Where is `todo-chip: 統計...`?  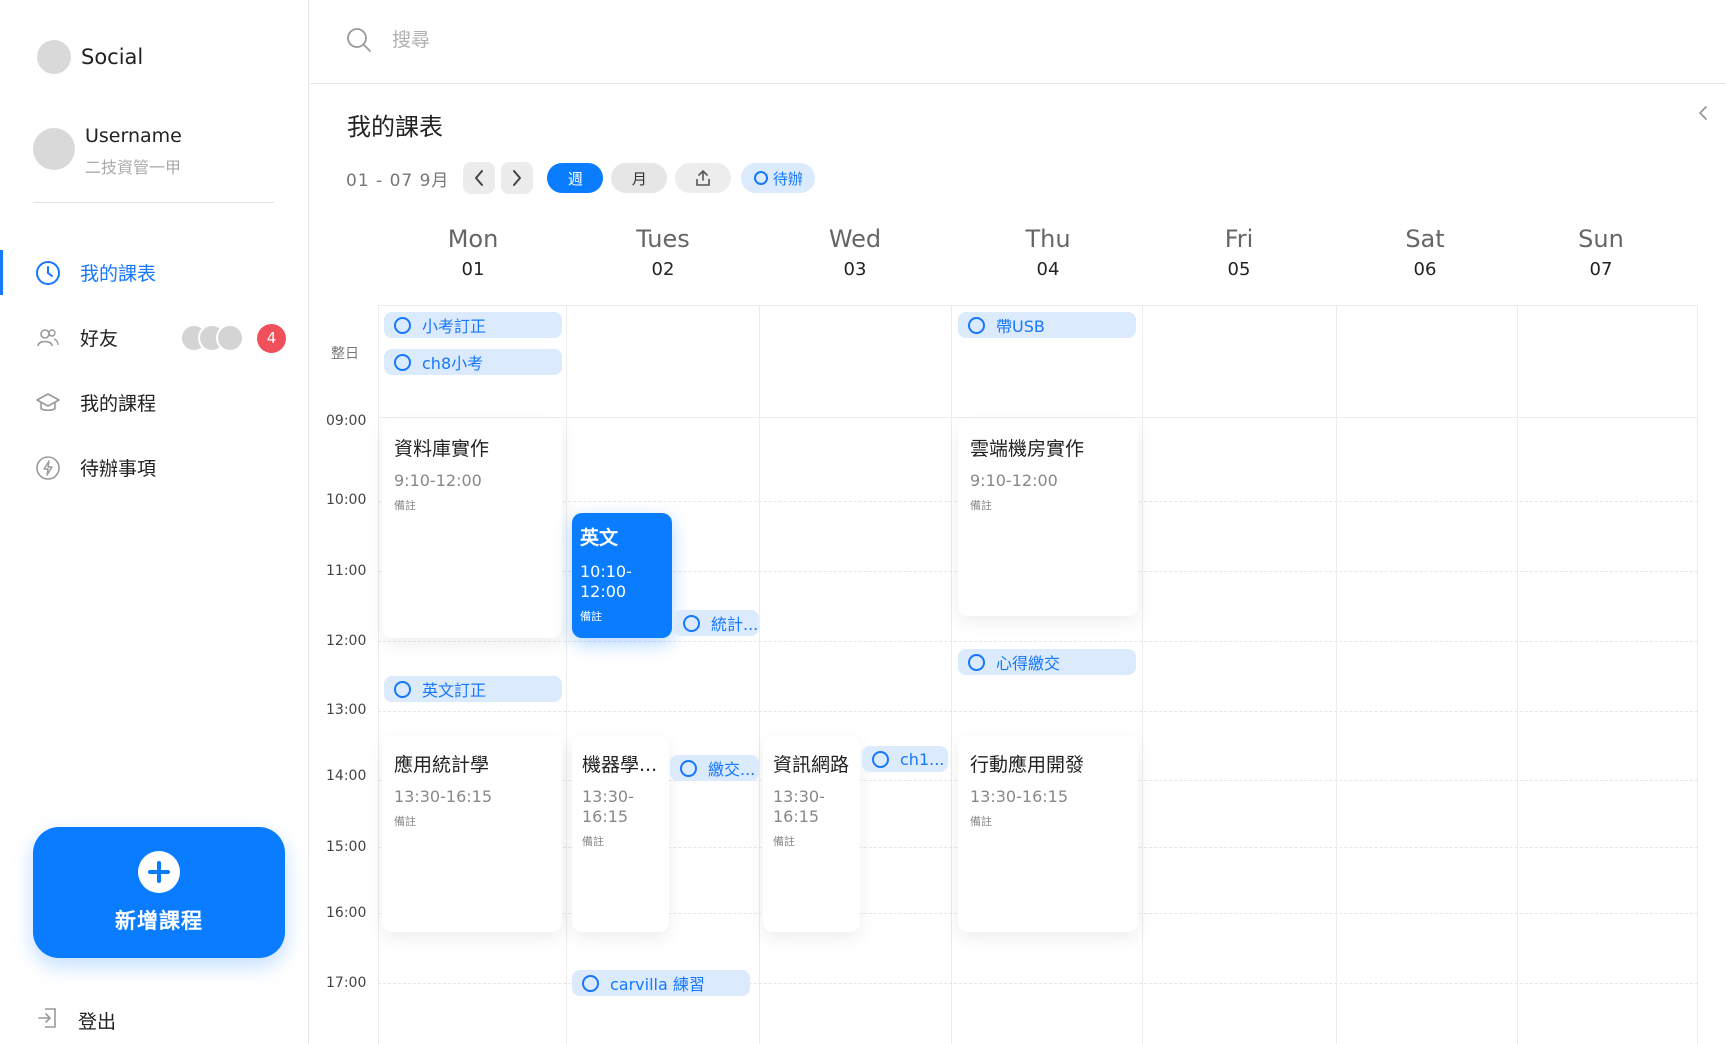 todo-chip: 統計... is located at coordinates (716, 623).